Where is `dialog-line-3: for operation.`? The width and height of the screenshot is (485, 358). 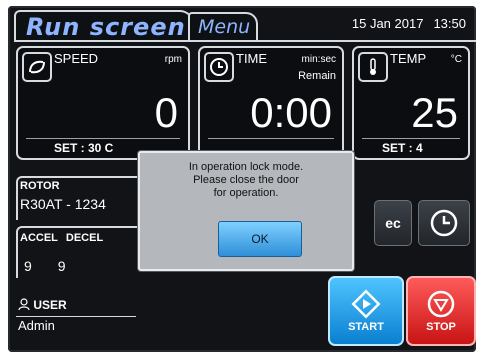
dialog-line-3: for operation. is located at coordinates (246, 193).